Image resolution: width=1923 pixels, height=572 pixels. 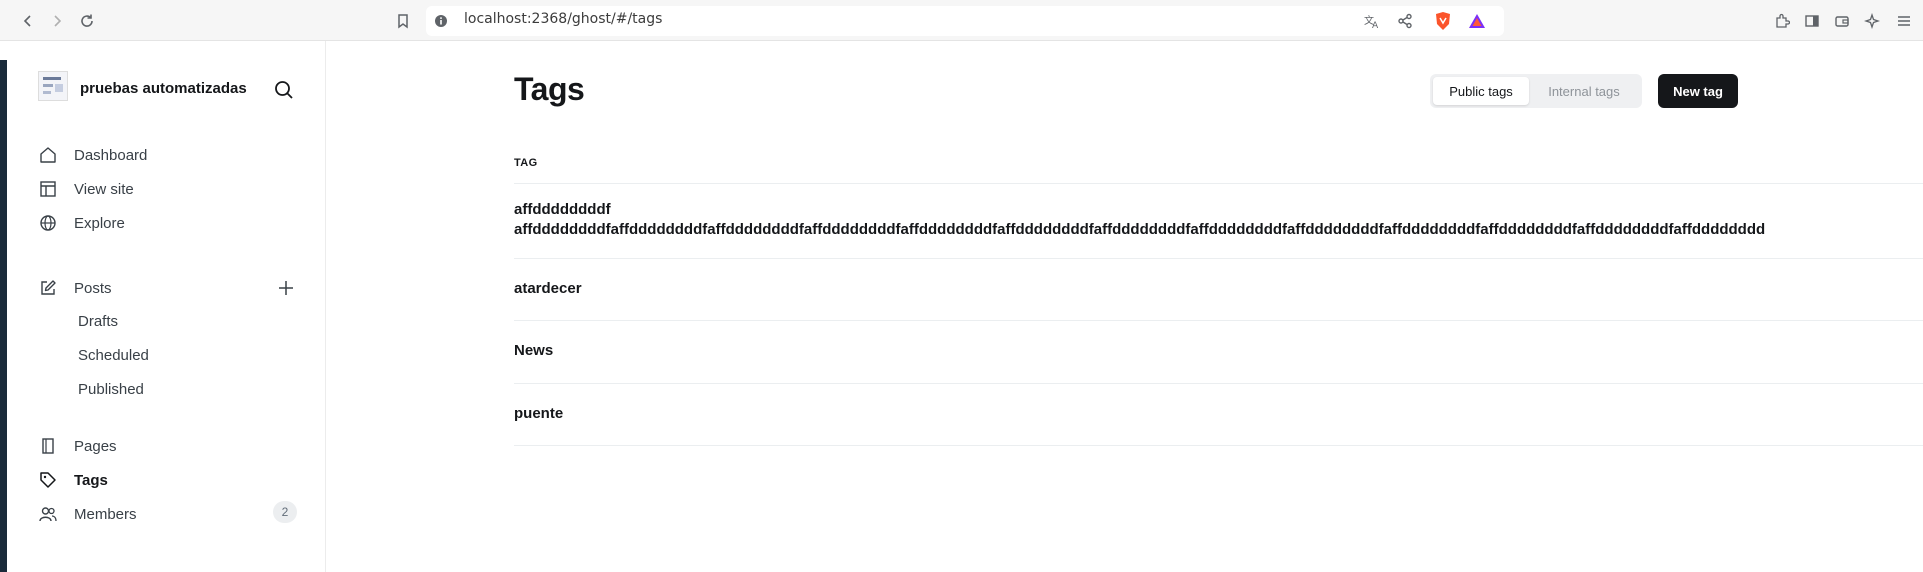 What do you see at coordinates (1812, 21) in the screenshot?
I see `sidebar-toggle-icon` at bounding box center [1812, 21].